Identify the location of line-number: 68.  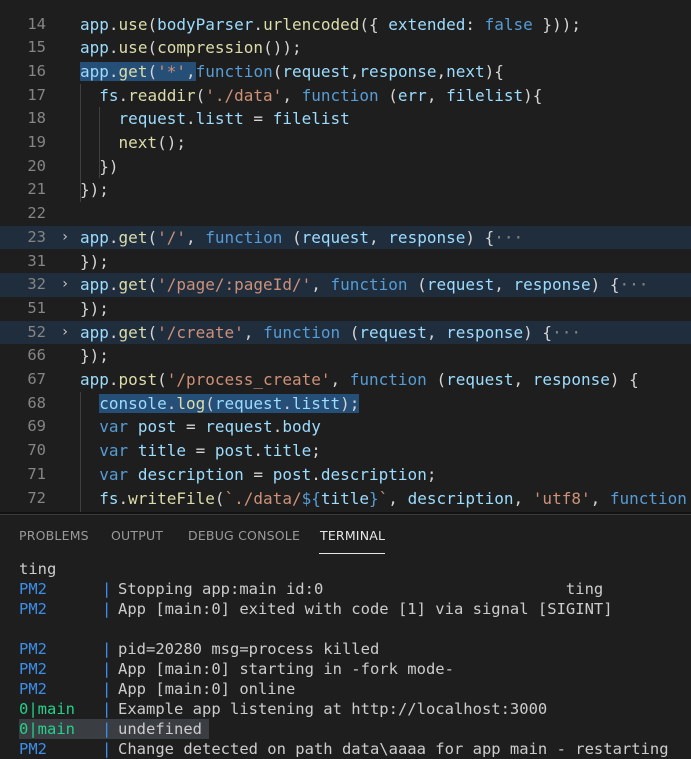
(36, 402).